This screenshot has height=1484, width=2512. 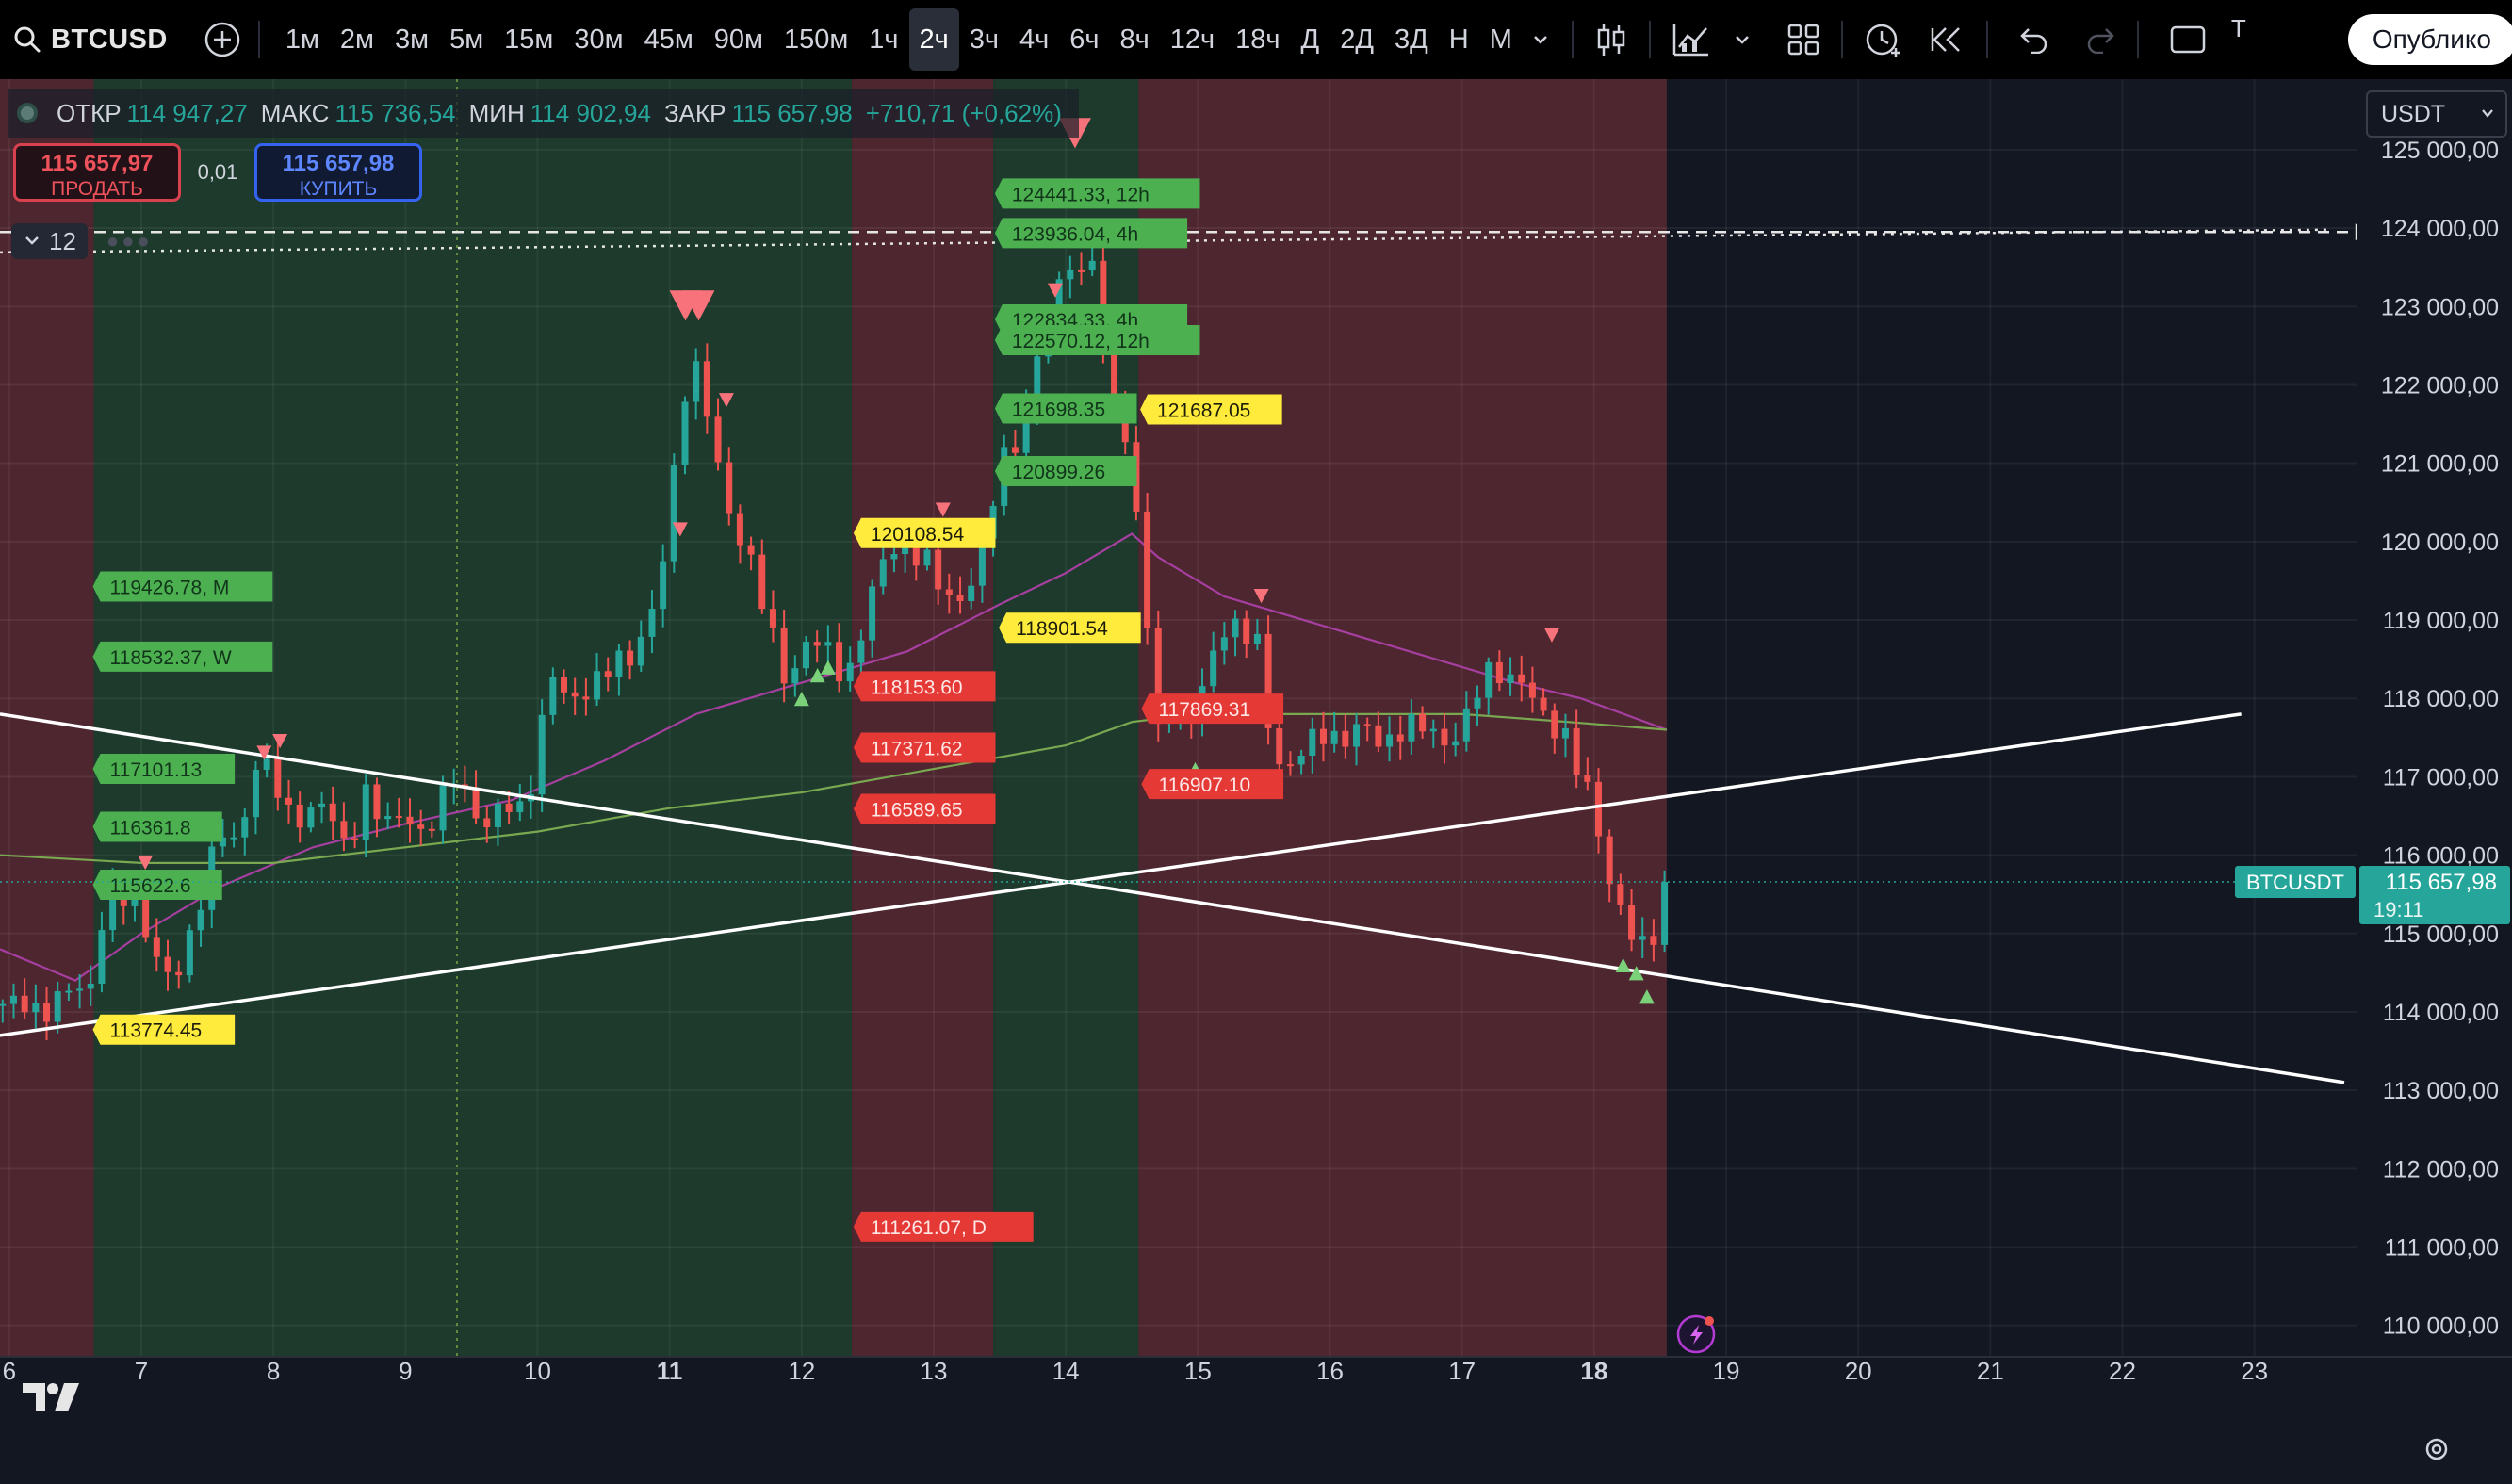 What do you see at coordinates (164, 1029) in the screenshot?
I see `level-label-5: 113774.45` at bounding box center [164, 1029].